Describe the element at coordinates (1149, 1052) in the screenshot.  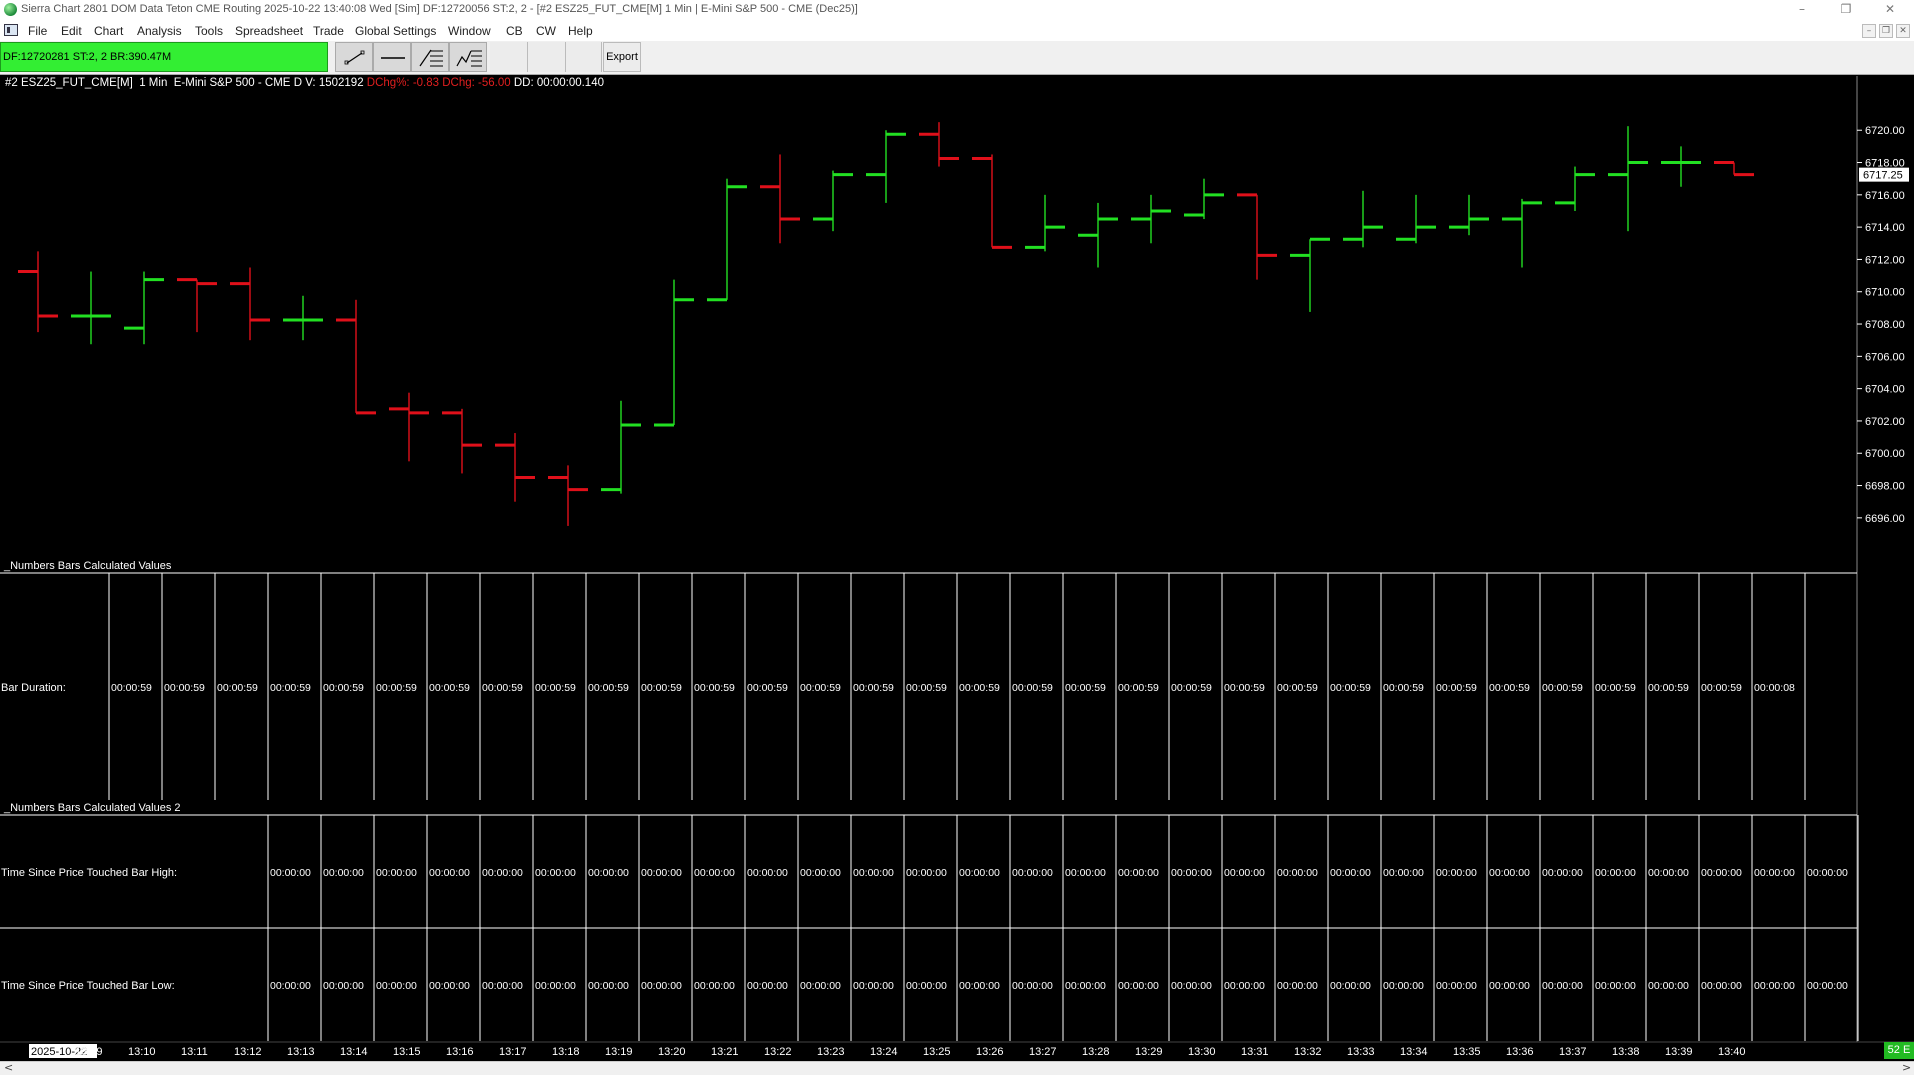
I see `x-tick-label: 13:29` at that location.